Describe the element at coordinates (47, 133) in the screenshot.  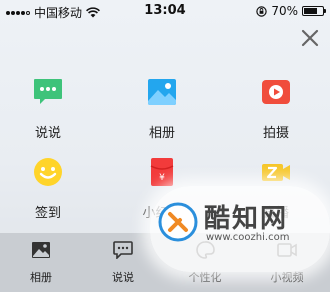
I see `grid-item-label: 说说` at that location.